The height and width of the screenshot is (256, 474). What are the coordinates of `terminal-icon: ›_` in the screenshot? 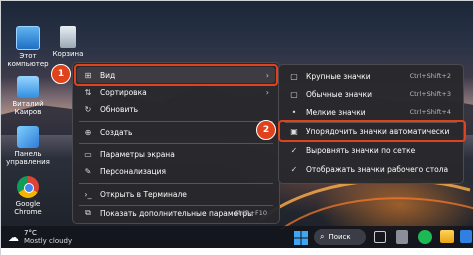 It's located at (88, 194).